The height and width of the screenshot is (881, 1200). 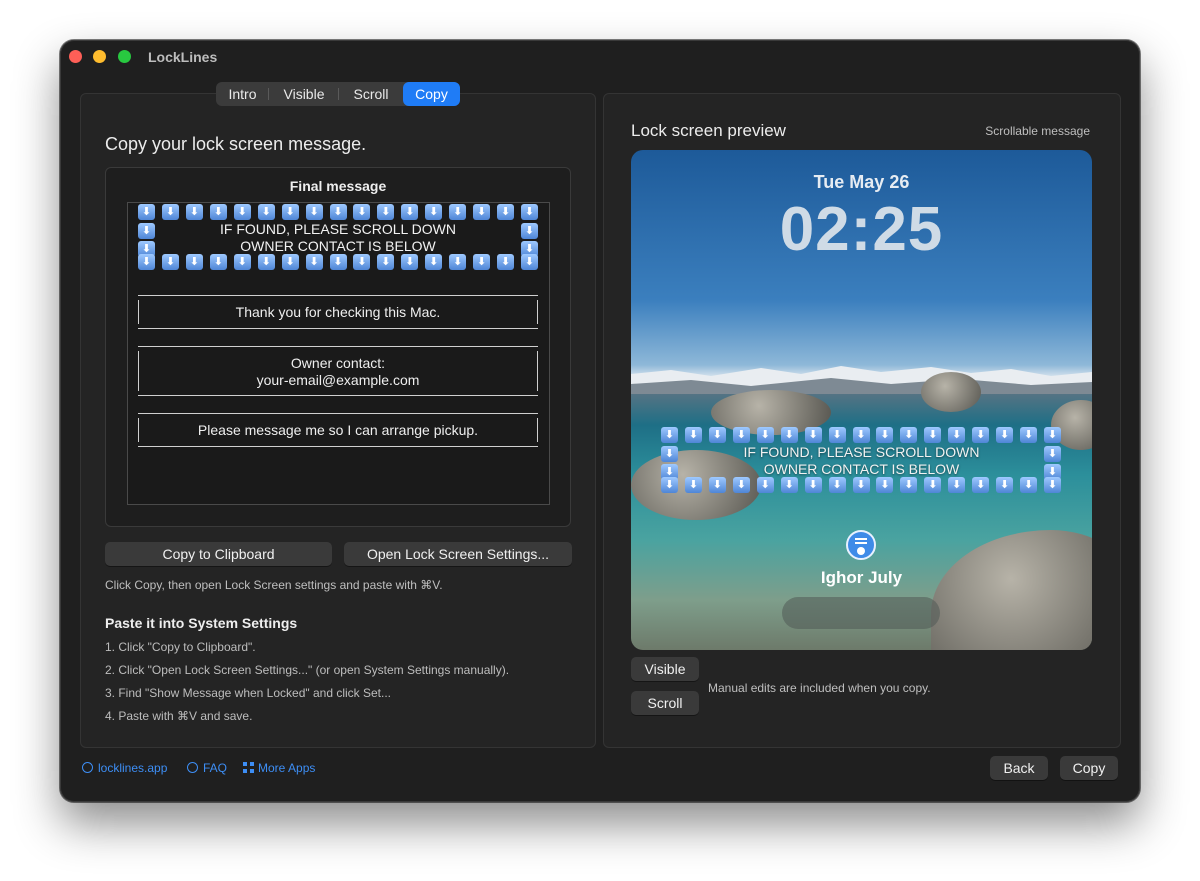 I want to click on arrow-column-left: ⬇ ⬇, so click(x=146, y=239).